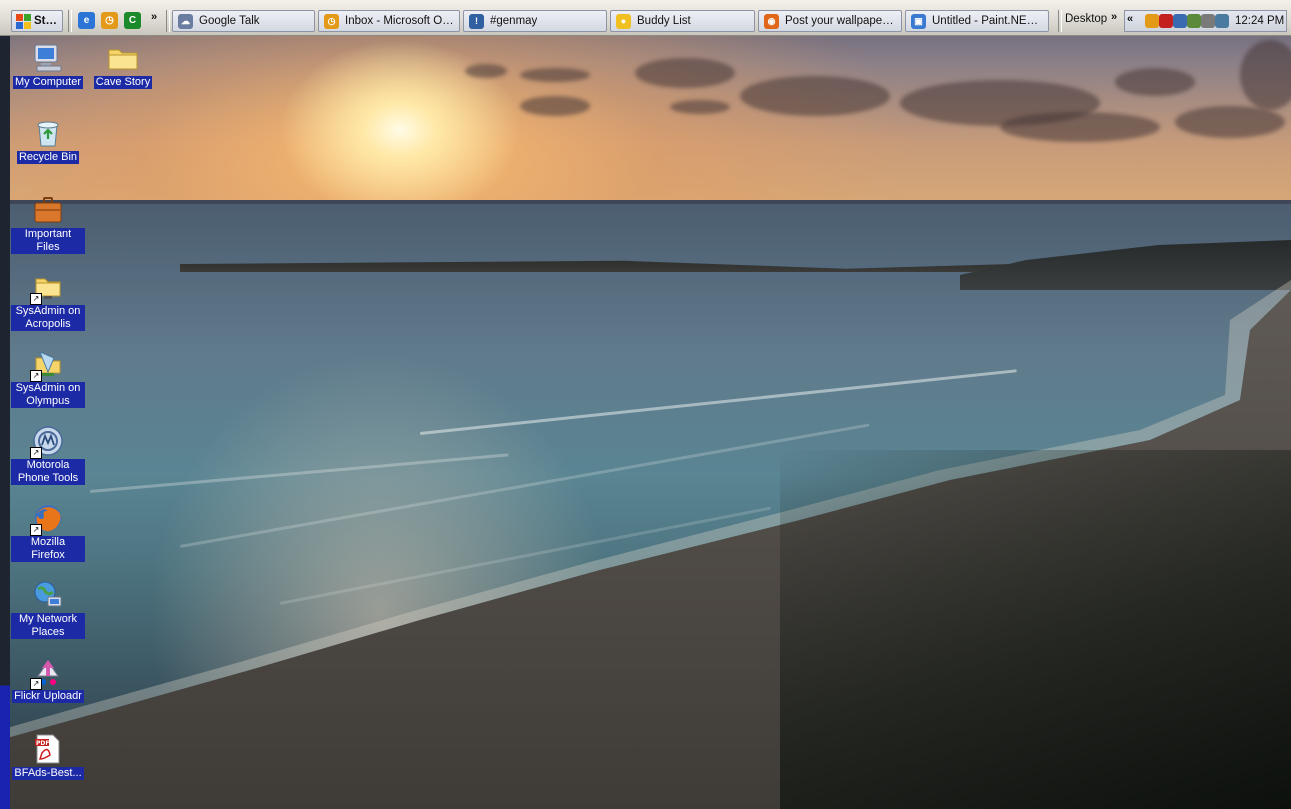  Describe the element at coordinates (86, 20) in the screenshot. I see `ie-icon: e` at that location.